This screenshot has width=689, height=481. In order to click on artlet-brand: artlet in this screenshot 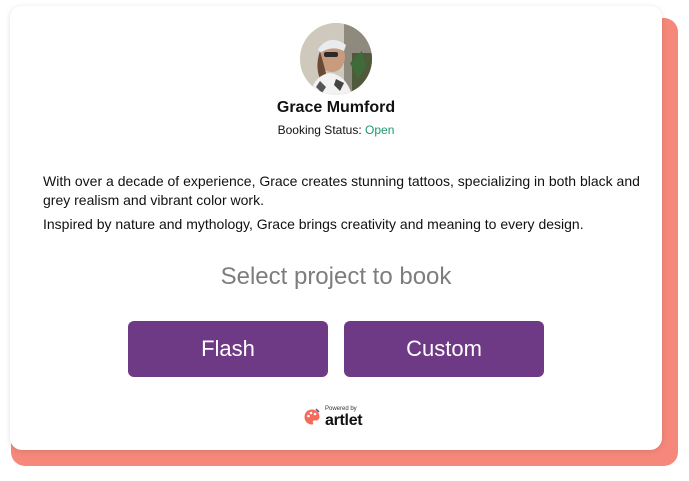, I will do `click(344, 420)`.